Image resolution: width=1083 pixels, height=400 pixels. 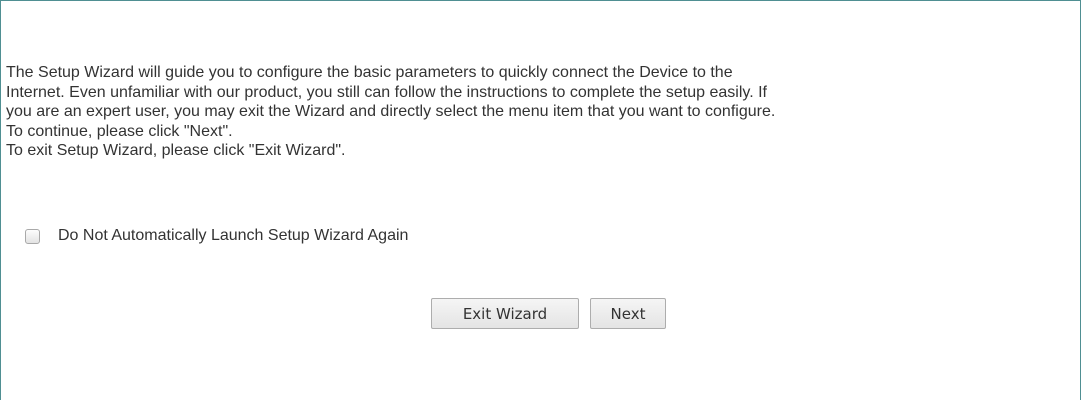 I want to click on next-button: Next, so click(x=628, y=313).